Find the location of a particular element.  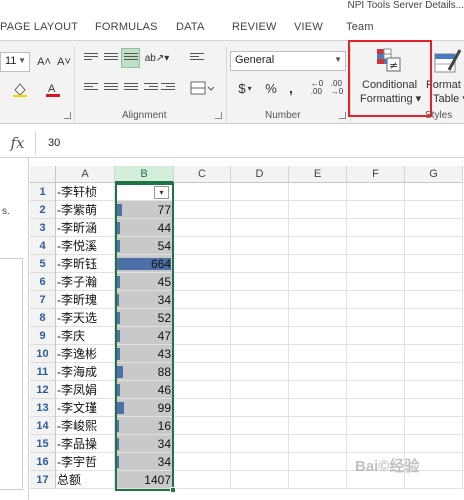

row-header: 4 is located at coordinates (43, 246).